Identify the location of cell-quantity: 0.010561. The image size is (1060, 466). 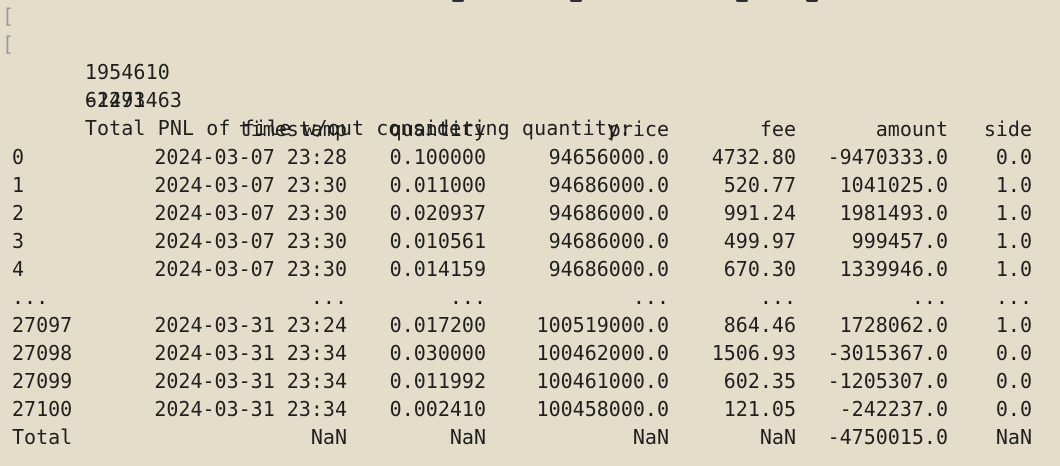
(437, 241).